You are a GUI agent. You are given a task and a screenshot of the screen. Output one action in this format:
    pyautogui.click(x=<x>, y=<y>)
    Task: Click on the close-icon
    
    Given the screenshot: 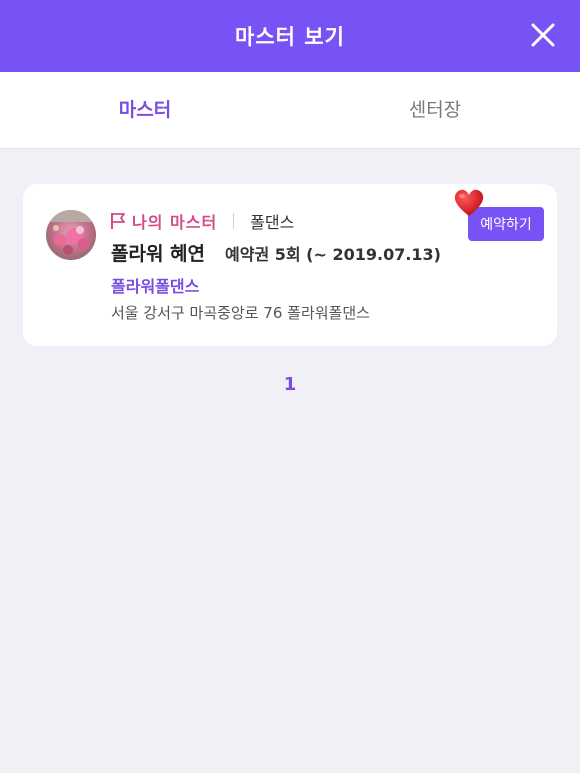 What is the action you would take?
    pyautogui.click(x=543, y=35)
    